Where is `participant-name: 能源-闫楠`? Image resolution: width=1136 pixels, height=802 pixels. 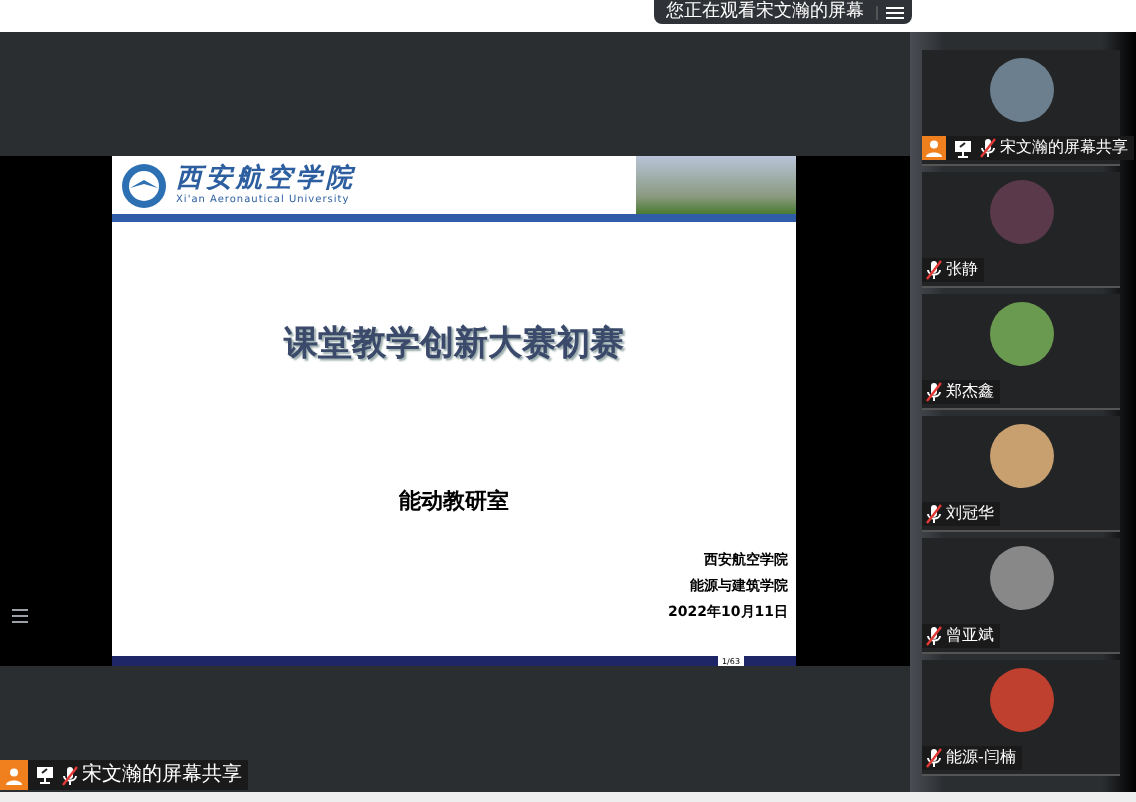
participant-name: 能源-闫楠 is located at coordinates (981, 758).